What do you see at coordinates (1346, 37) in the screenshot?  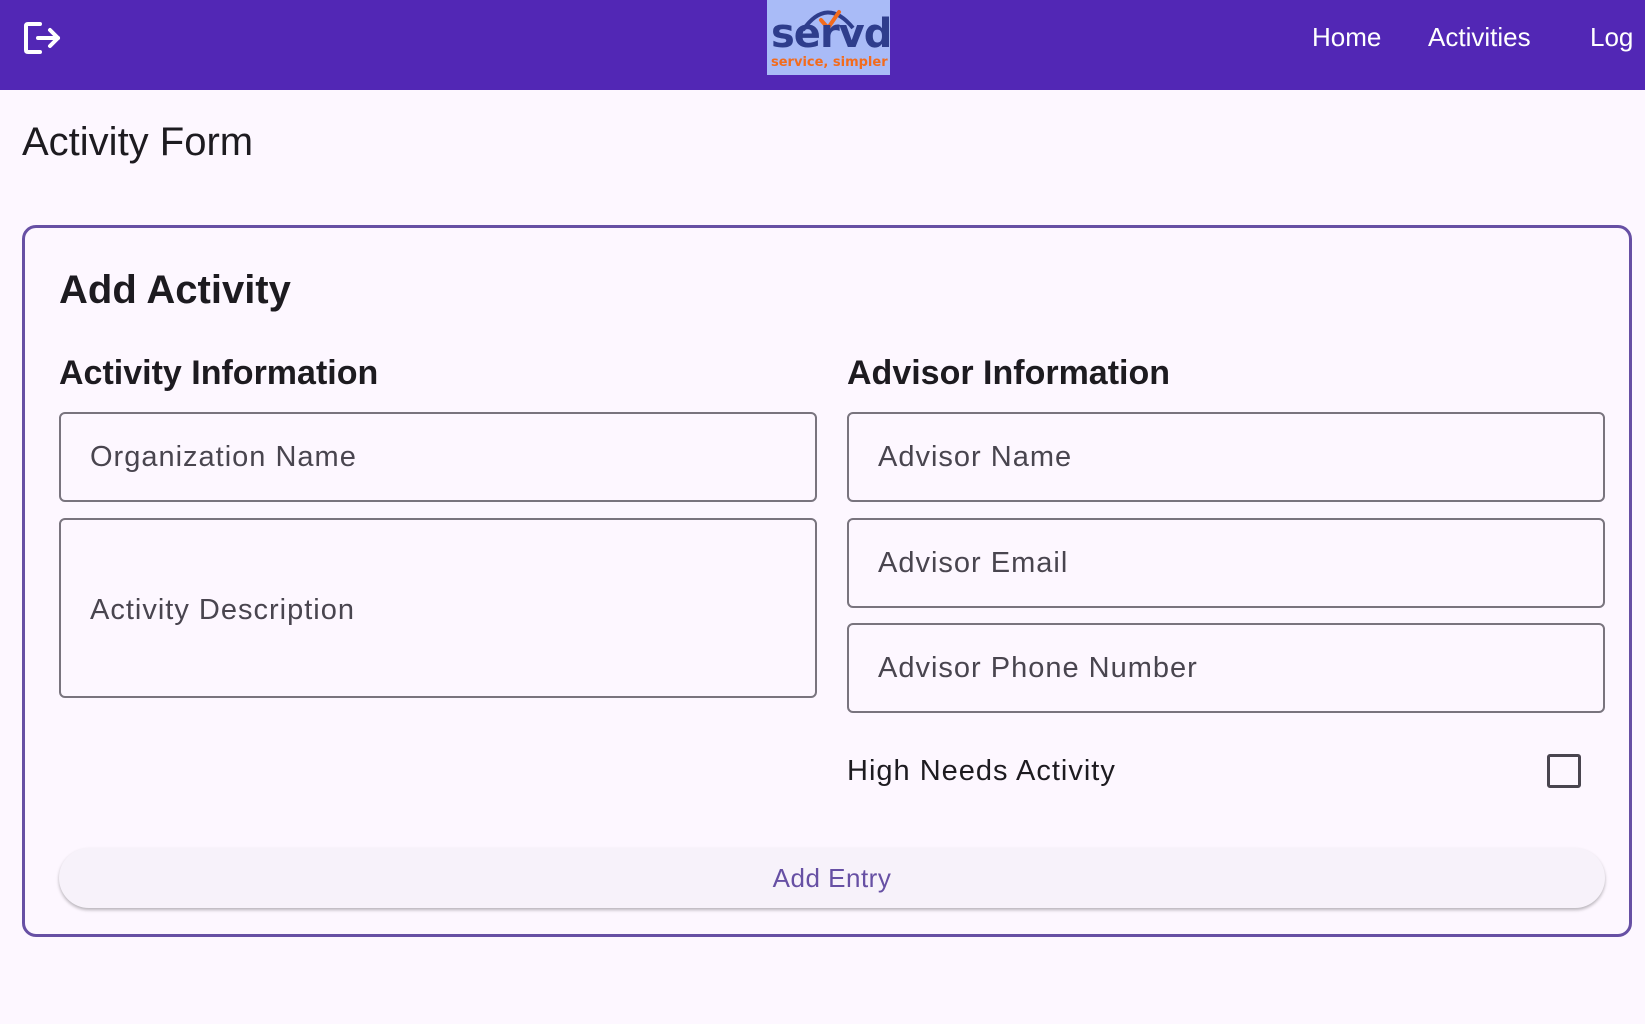 I see `nav-home: Home` at bounding box center [1346, 37].